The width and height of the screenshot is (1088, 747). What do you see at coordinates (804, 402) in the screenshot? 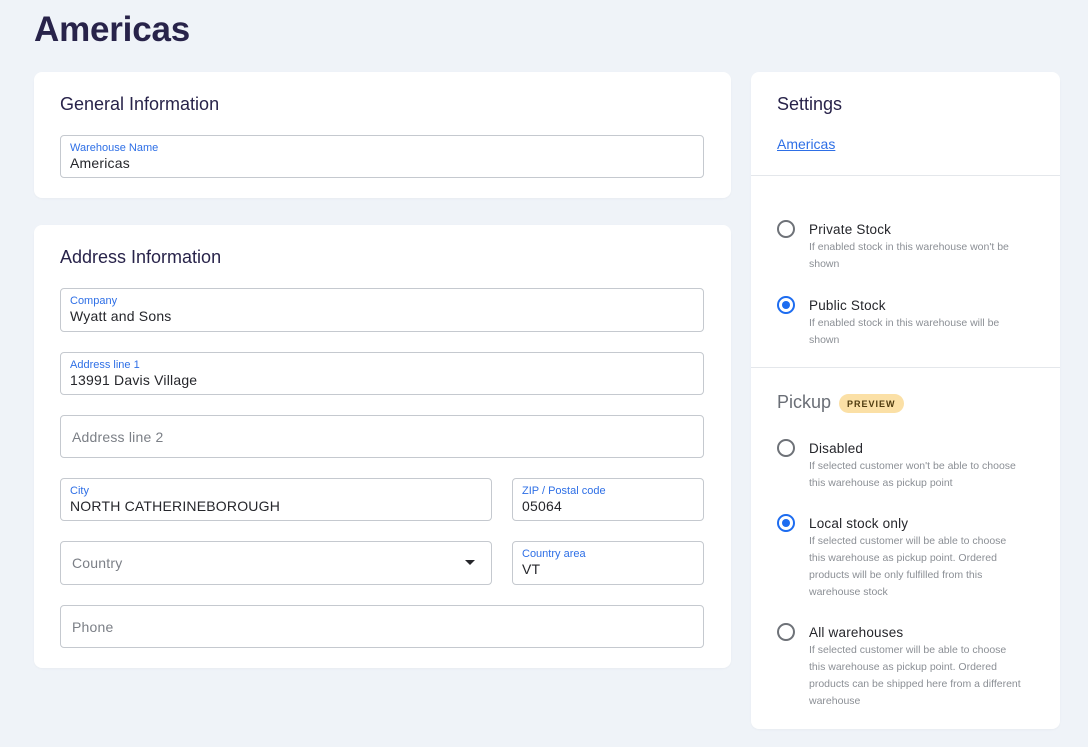
I see `pickup-title: Pickup` at bounding box center [804, 402].